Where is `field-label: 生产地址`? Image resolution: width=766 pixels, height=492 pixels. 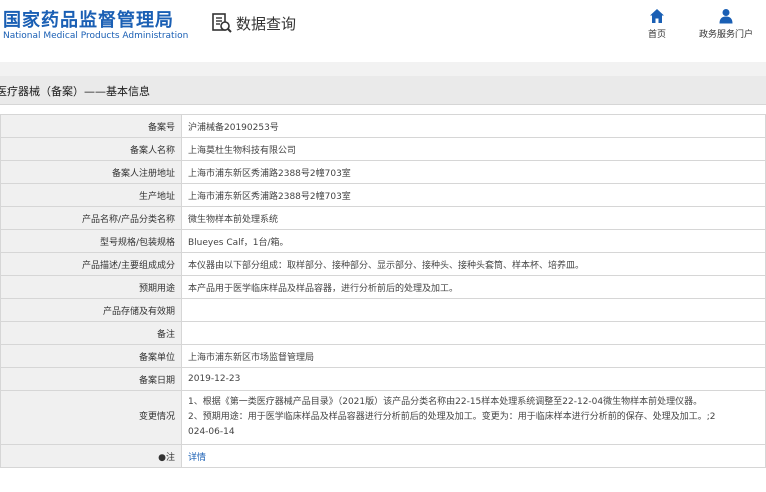 field-label: 生产地址 is located at coordinates (91, 195).